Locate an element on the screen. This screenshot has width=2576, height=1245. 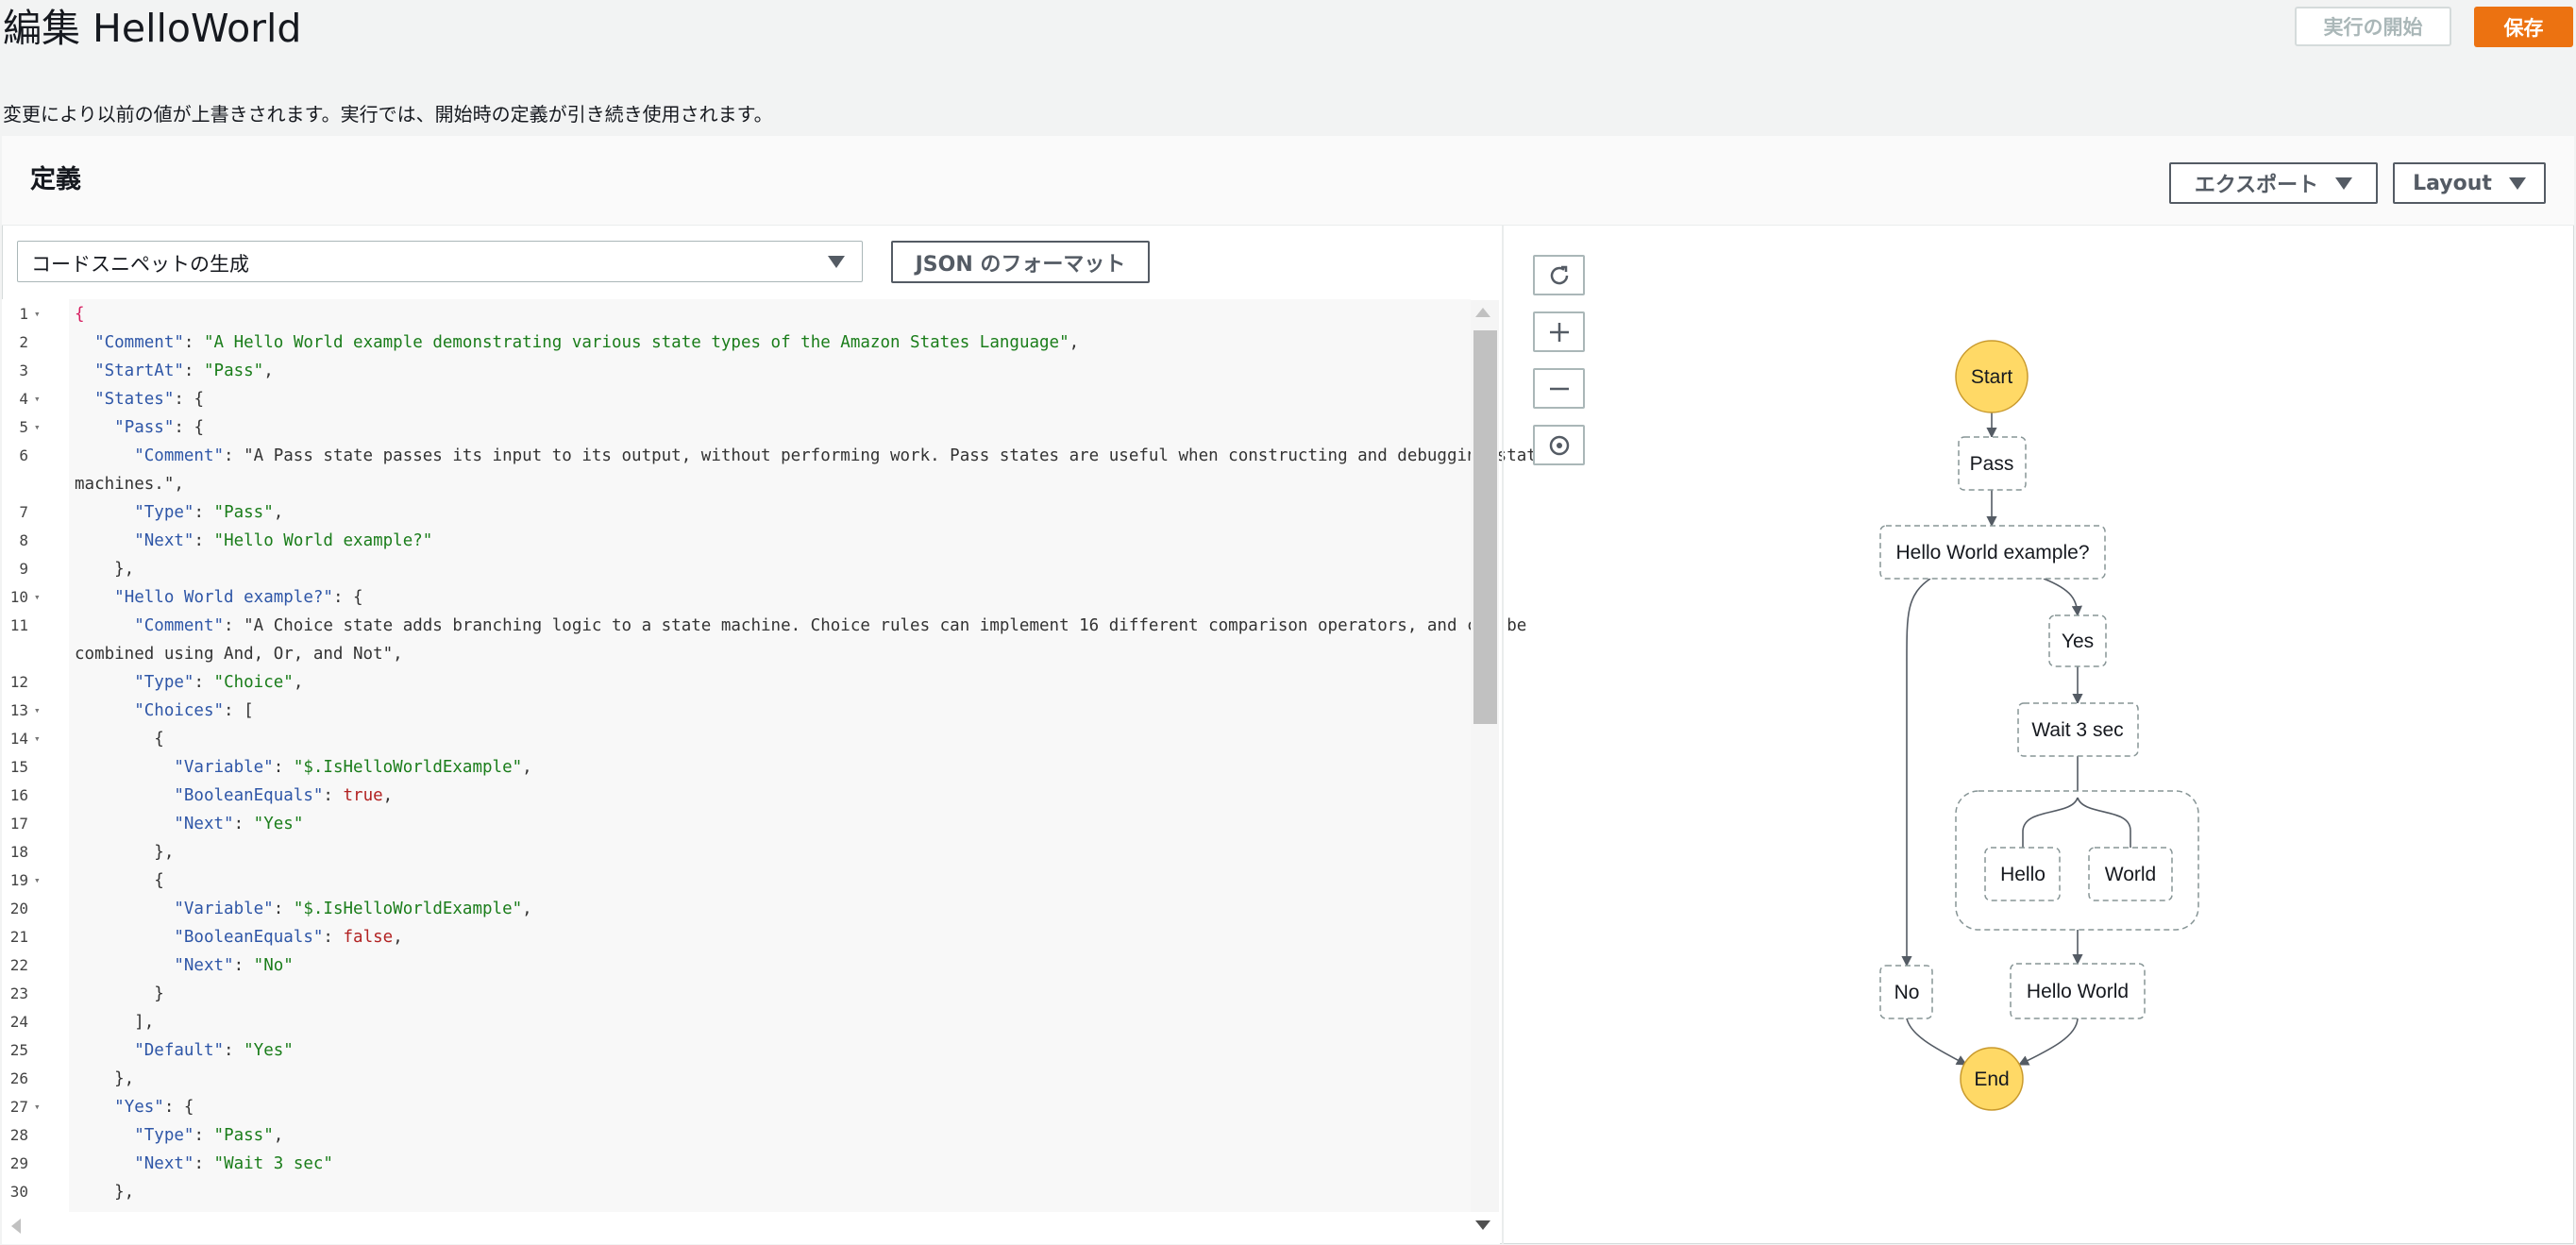
start-execution-button: 実行の開始 is located at coordinates (2373, 26).